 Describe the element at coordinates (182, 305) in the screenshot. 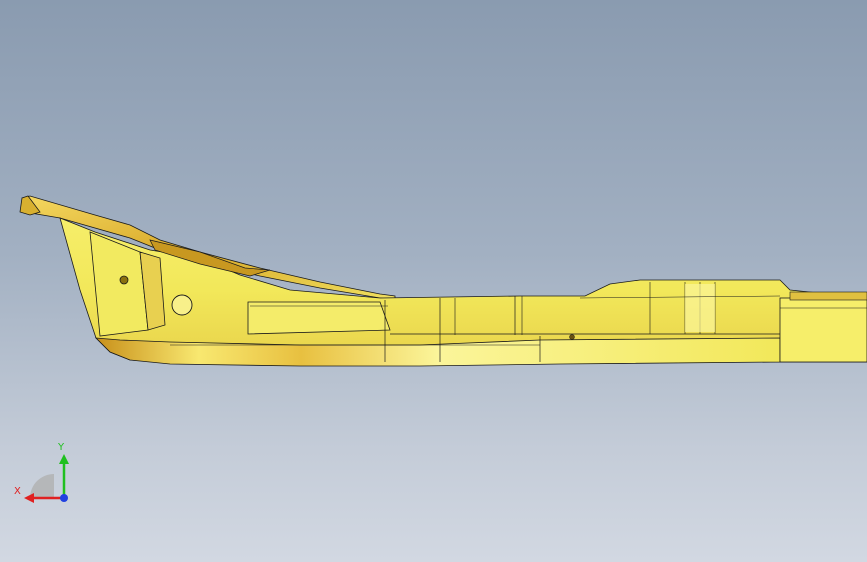

I see `mounting-hole-large` at that location.